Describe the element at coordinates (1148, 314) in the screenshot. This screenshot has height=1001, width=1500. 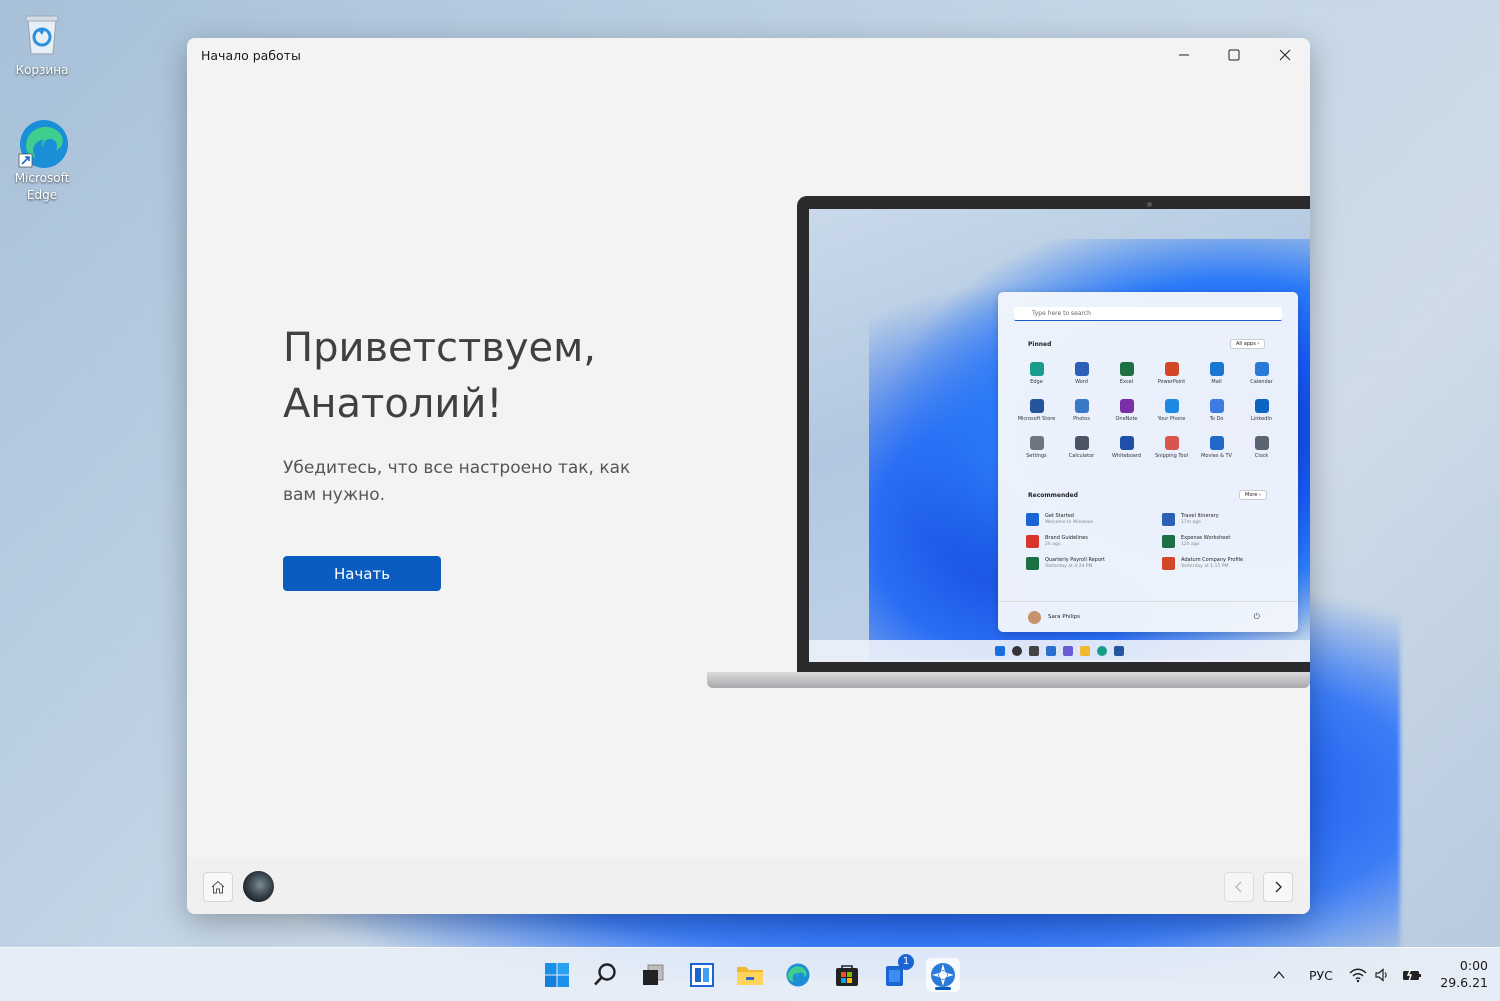
I see `illustration-search-box: Type here to search` at that location.